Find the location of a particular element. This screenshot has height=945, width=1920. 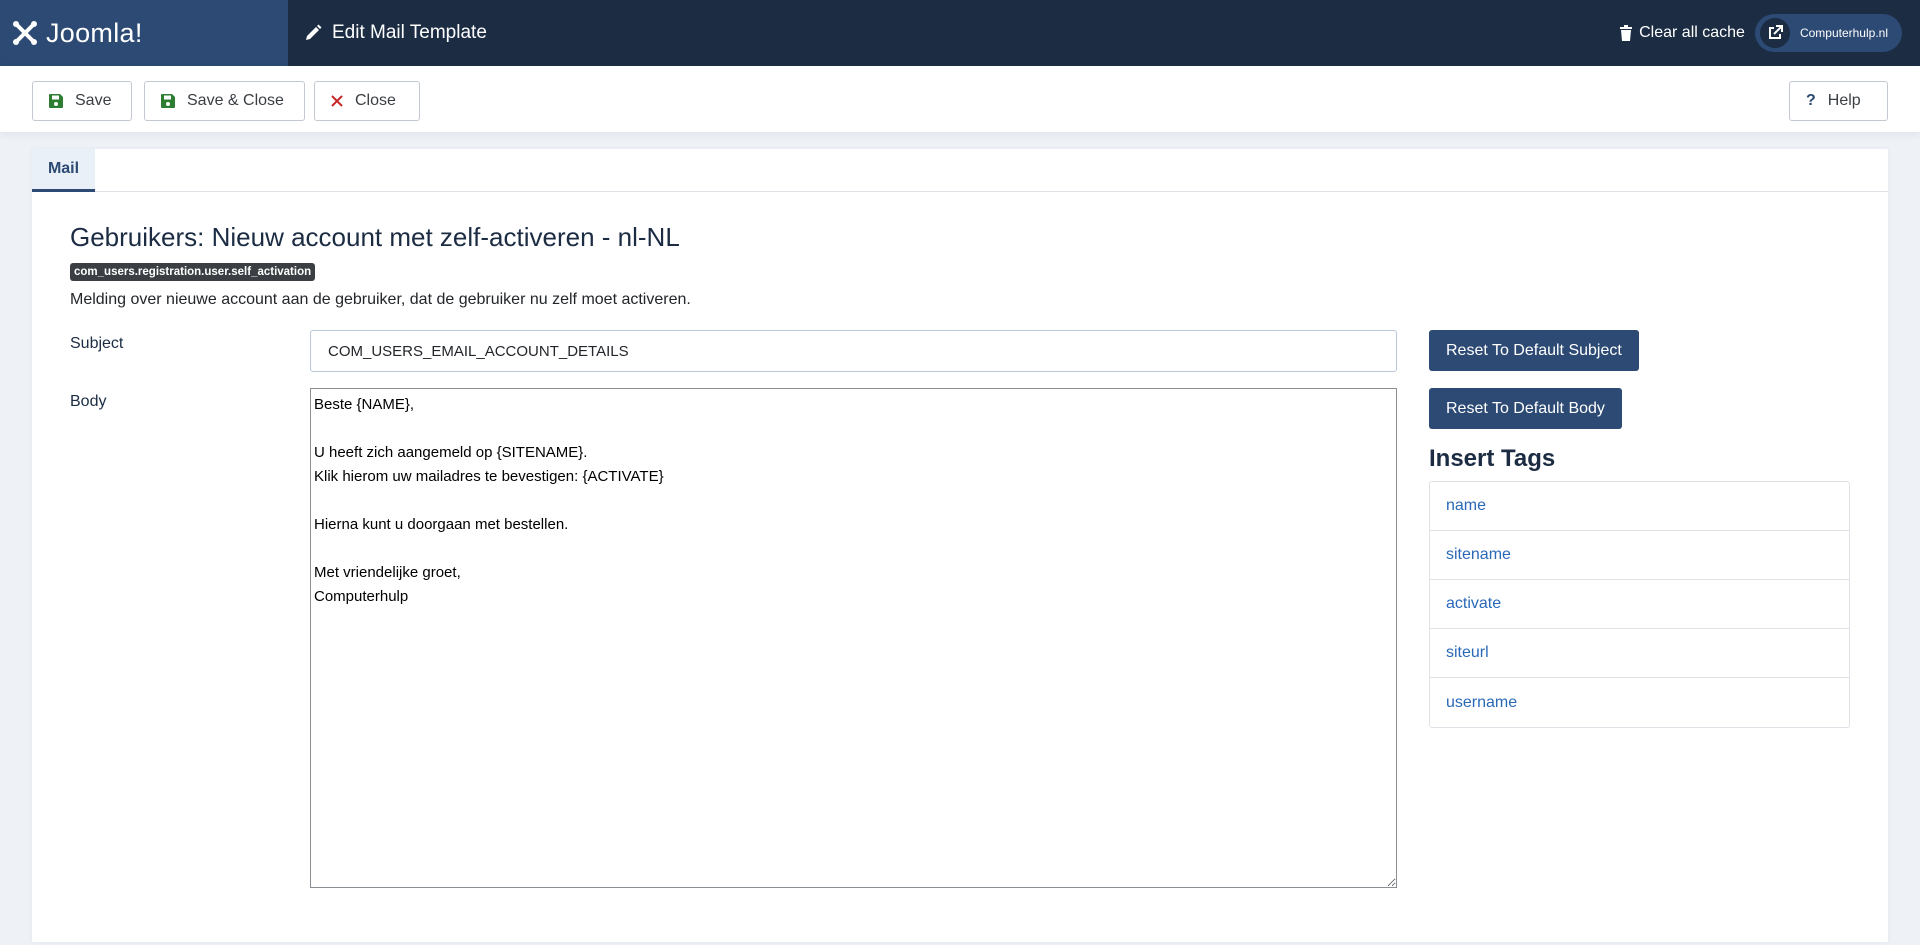

save-button: Save is located at coordinates (82, 101).